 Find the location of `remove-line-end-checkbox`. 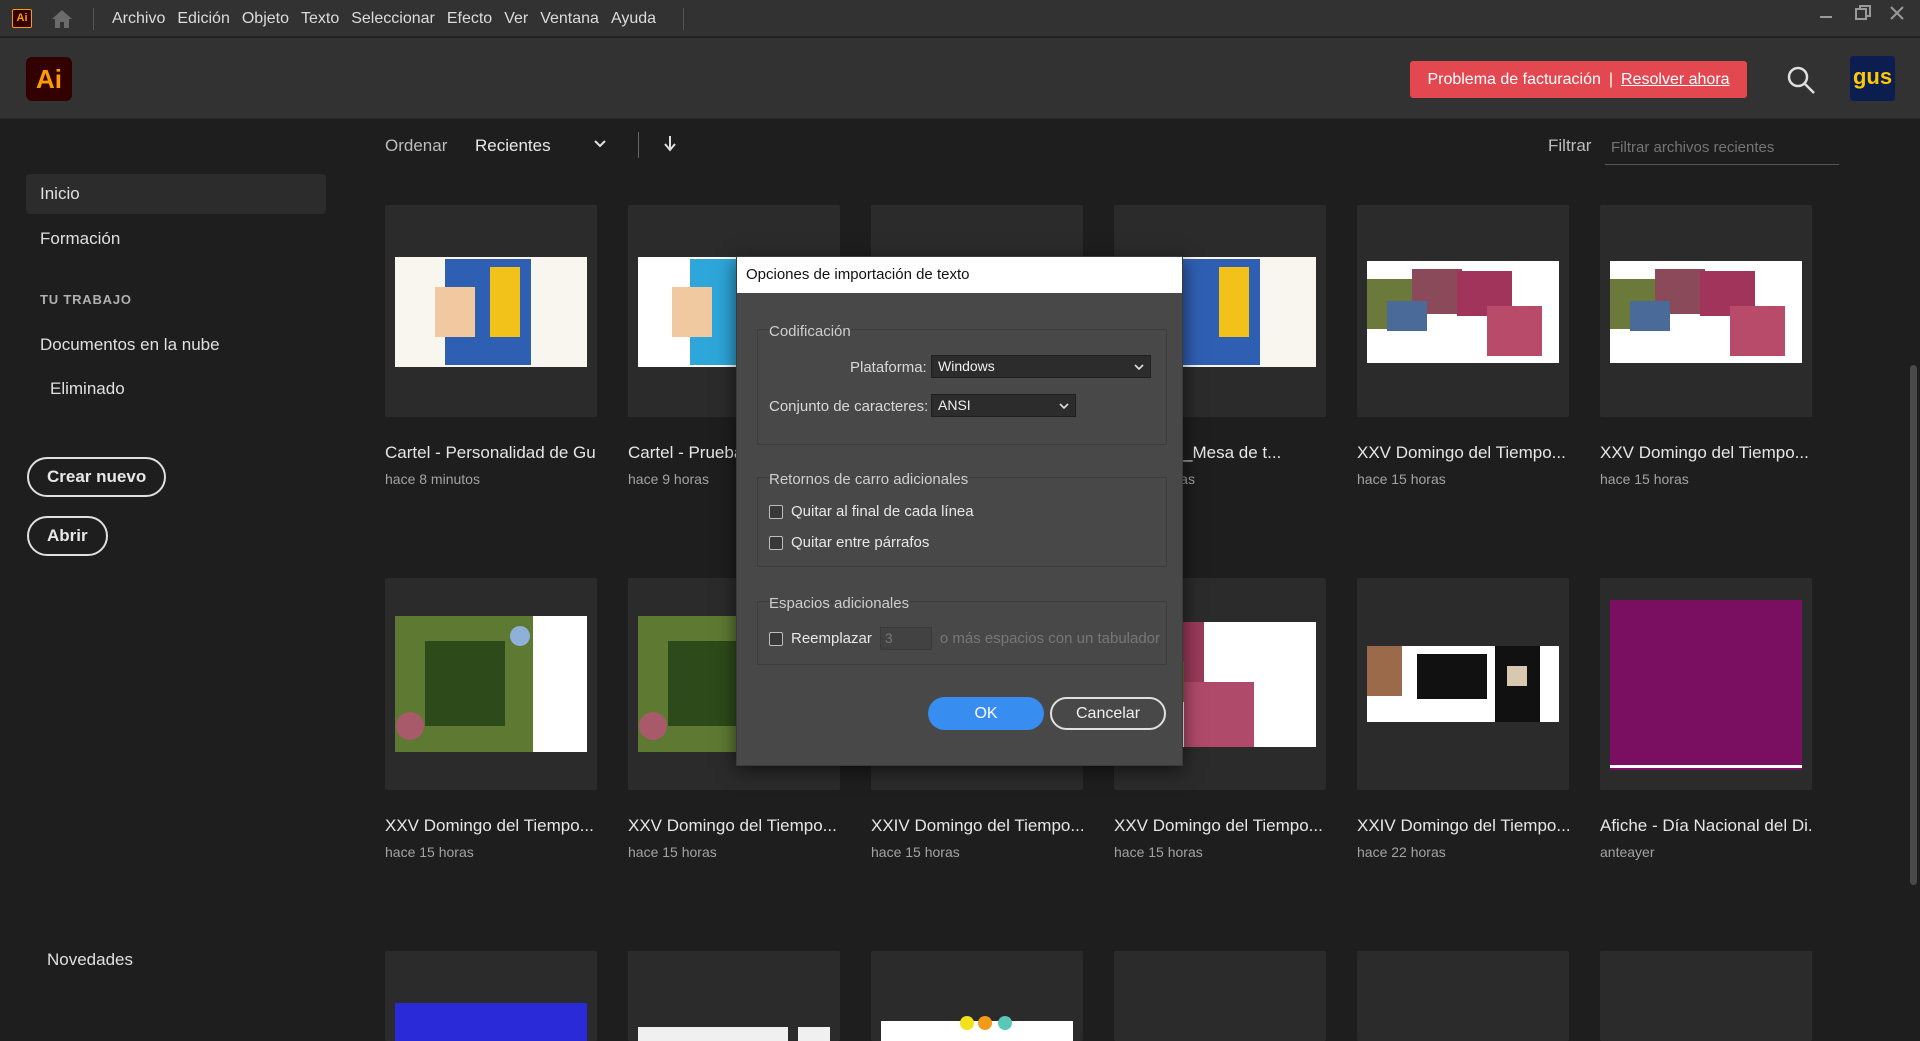

remove-line-end-checkbox is located at coordinates (776, 511).